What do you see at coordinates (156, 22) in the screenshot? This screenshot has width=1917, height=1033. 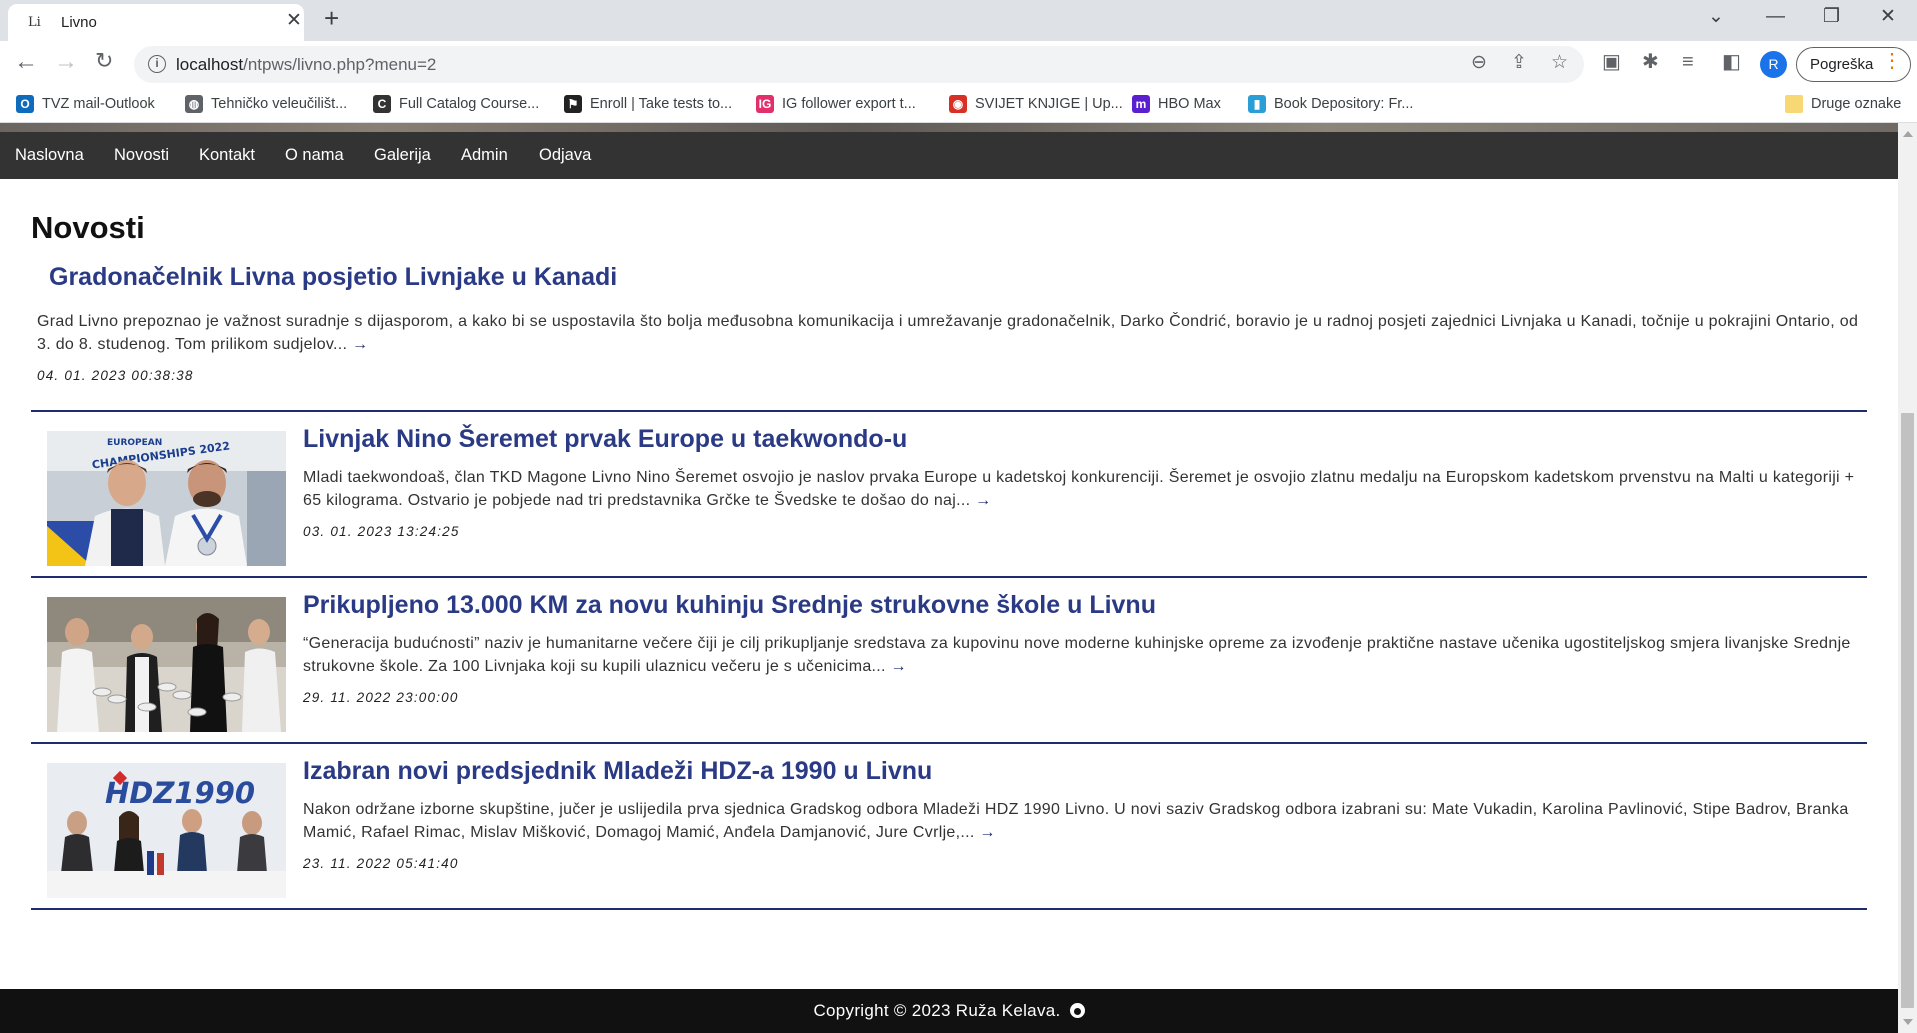 I see `browser-tab: Li Livno ✕` at bounding box center [156, 22].